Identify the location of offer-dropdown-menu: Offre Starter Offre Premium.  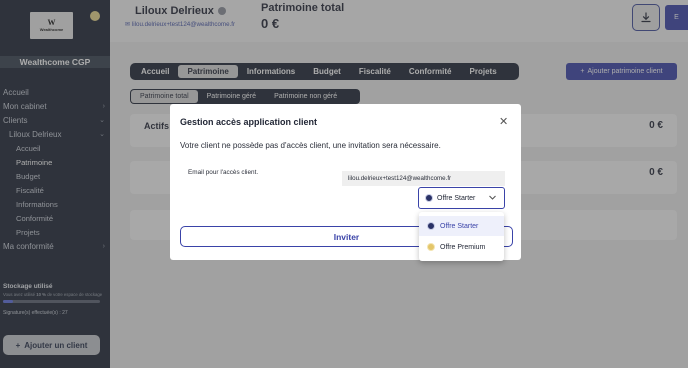
(461, 236).